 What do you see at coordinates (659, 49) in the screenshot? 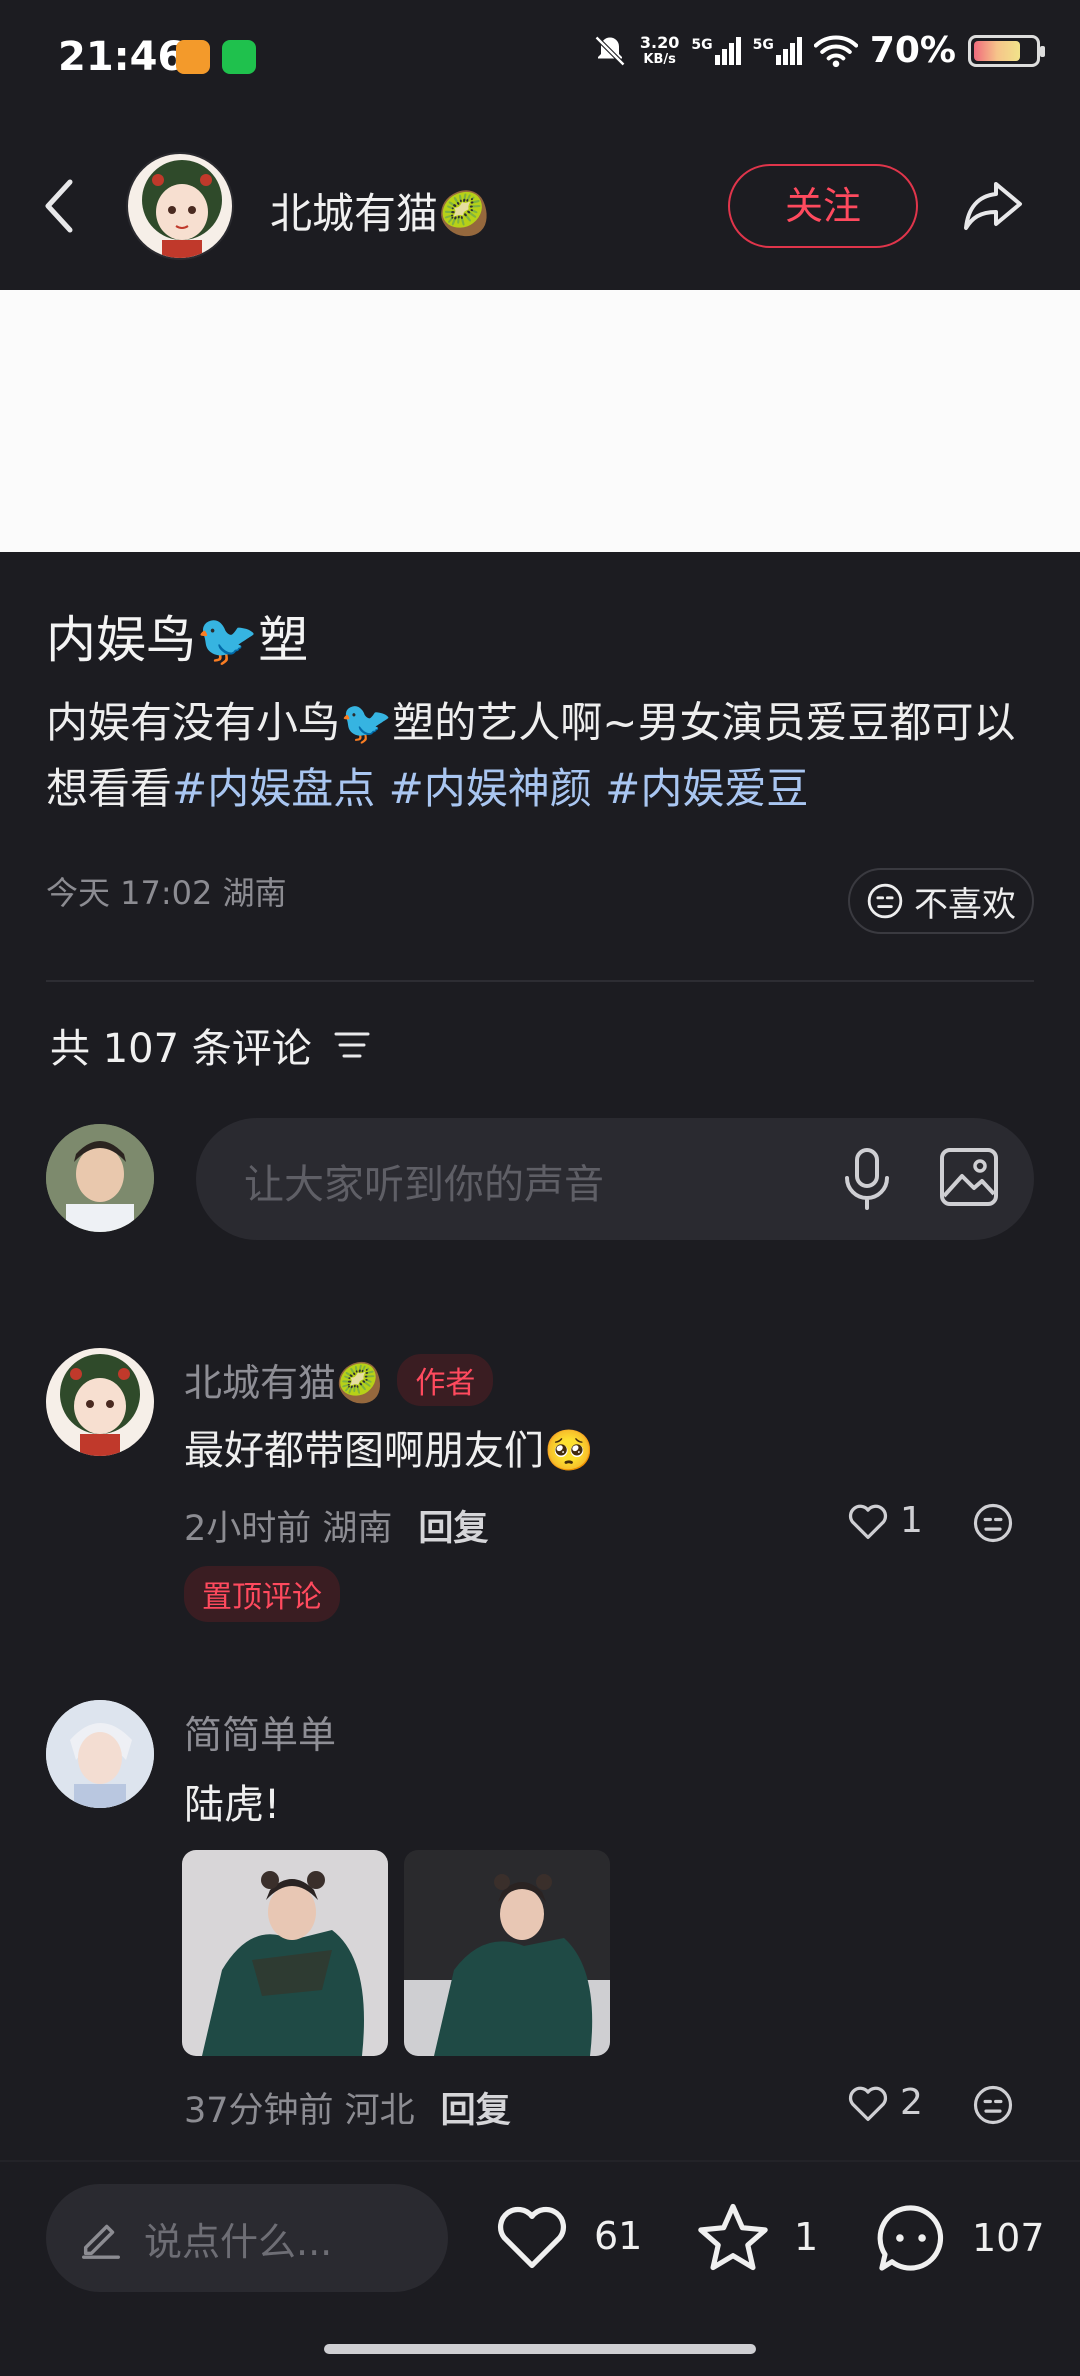
I see `network-speed: 3.20 KB/s` at bounding box center [659, 49].